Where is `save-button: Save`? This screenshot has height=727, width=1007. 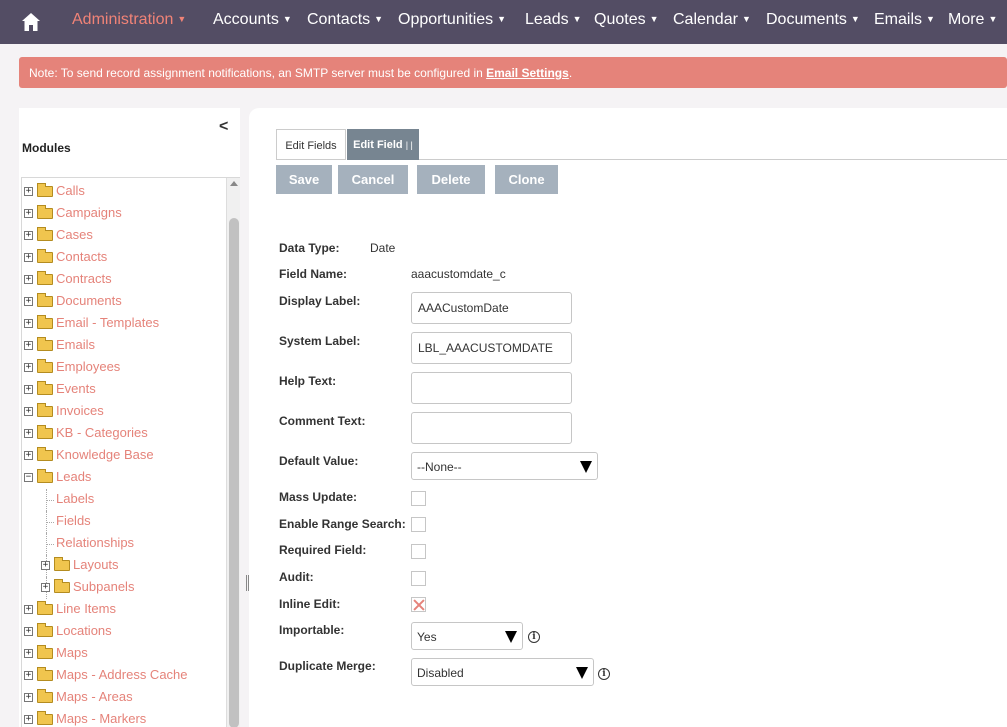 save-button: Save is located at coordinates (304, 179).